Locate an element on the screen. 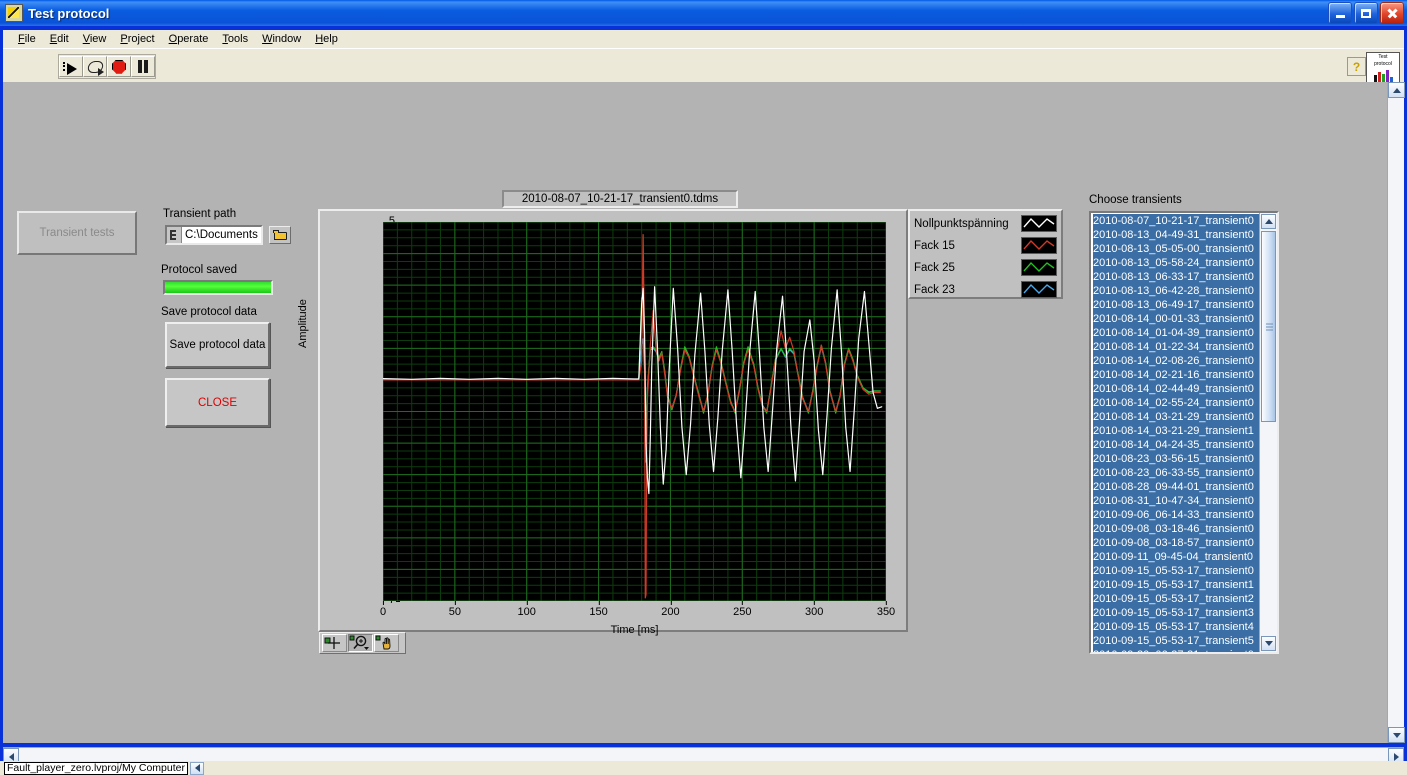 This screenshot has width=1407, height=775. list-item: 2010-09-08_03-18-57_transient0 is located at coordinates (1176, 543).